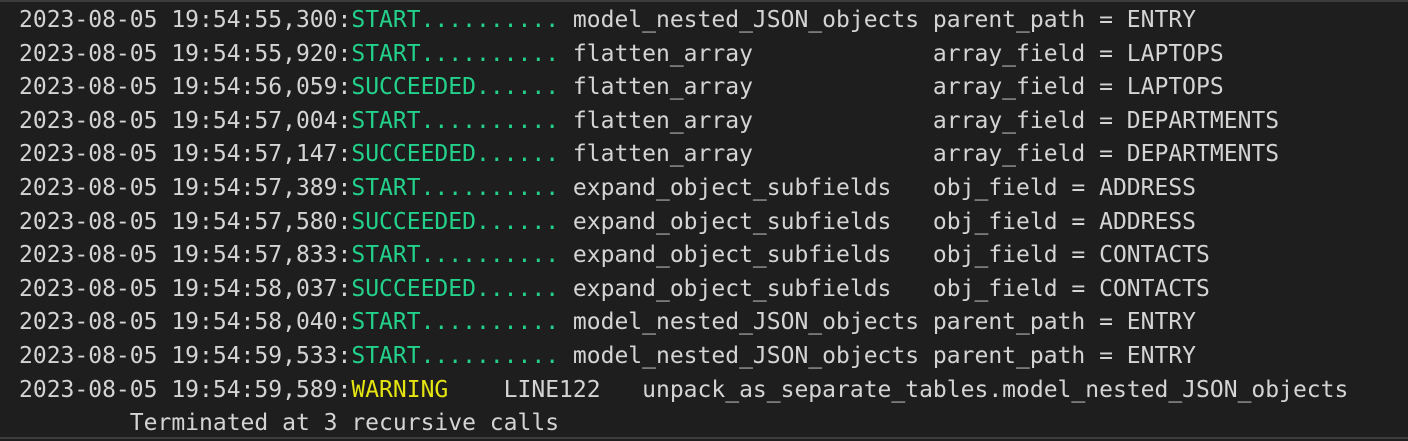  Describe the element at coordinates (185, 187) in the screenshot. I see `log-timestamp: 2023-08-05 19:54:57,389:` at that location.